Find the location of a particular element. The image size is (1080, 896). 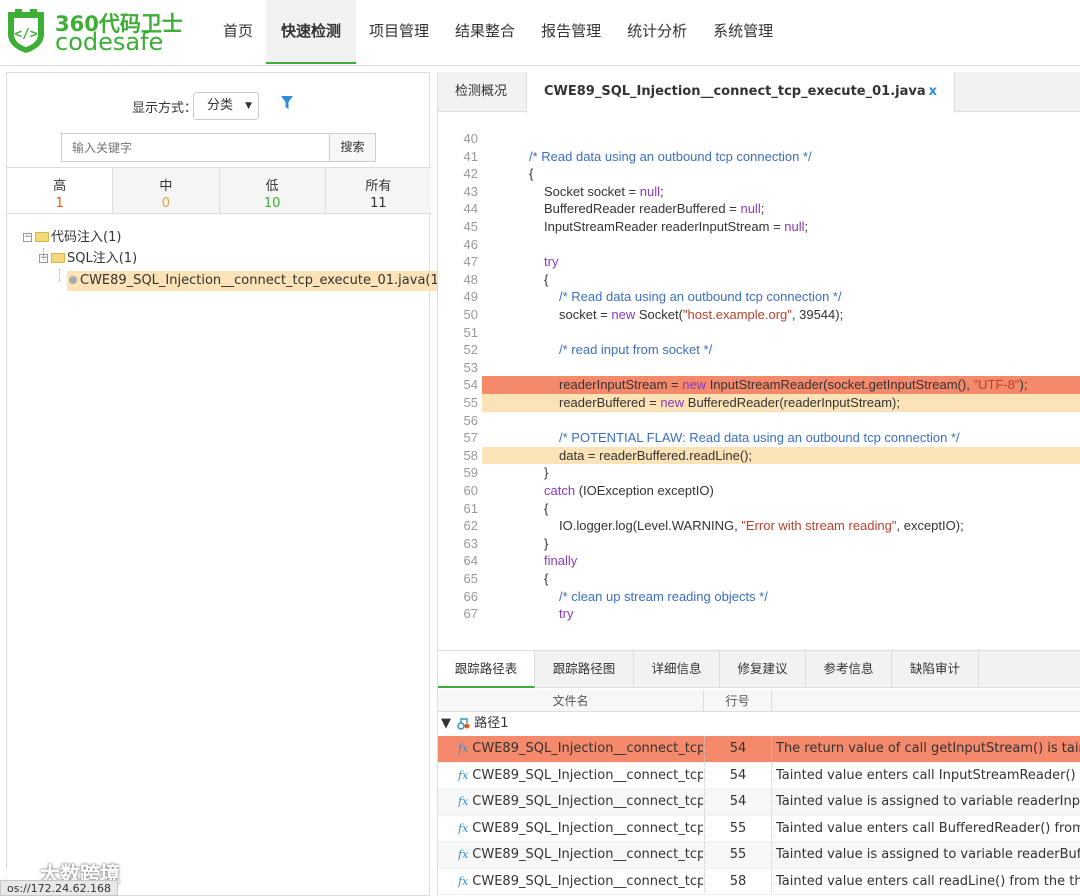

nav-reports: 报告管理 is located at coordinates (571, 32).